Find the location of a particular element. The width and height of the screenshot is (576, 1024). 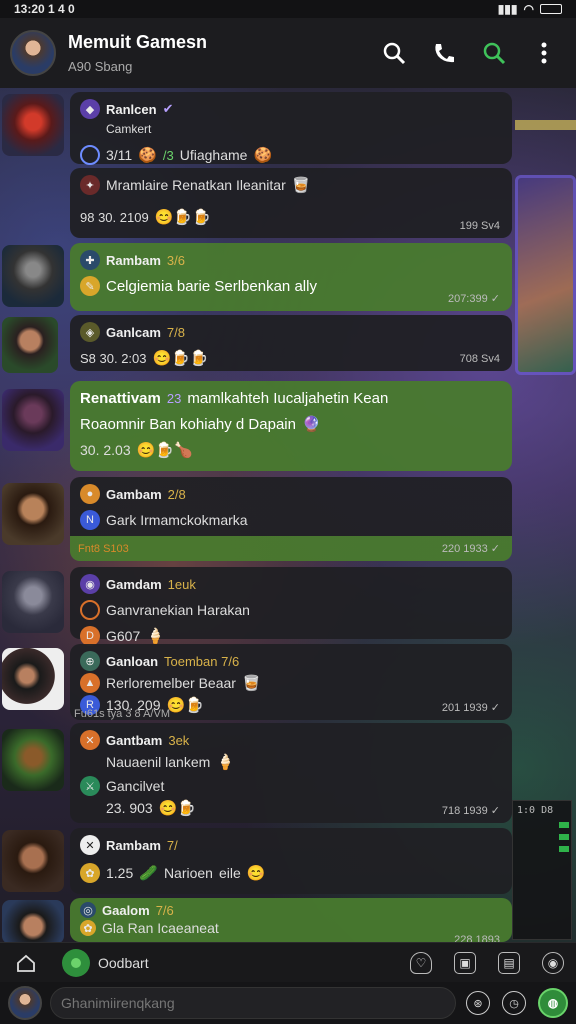

message-tag: Toemban 7/6 is located at coordinates (202, 661).